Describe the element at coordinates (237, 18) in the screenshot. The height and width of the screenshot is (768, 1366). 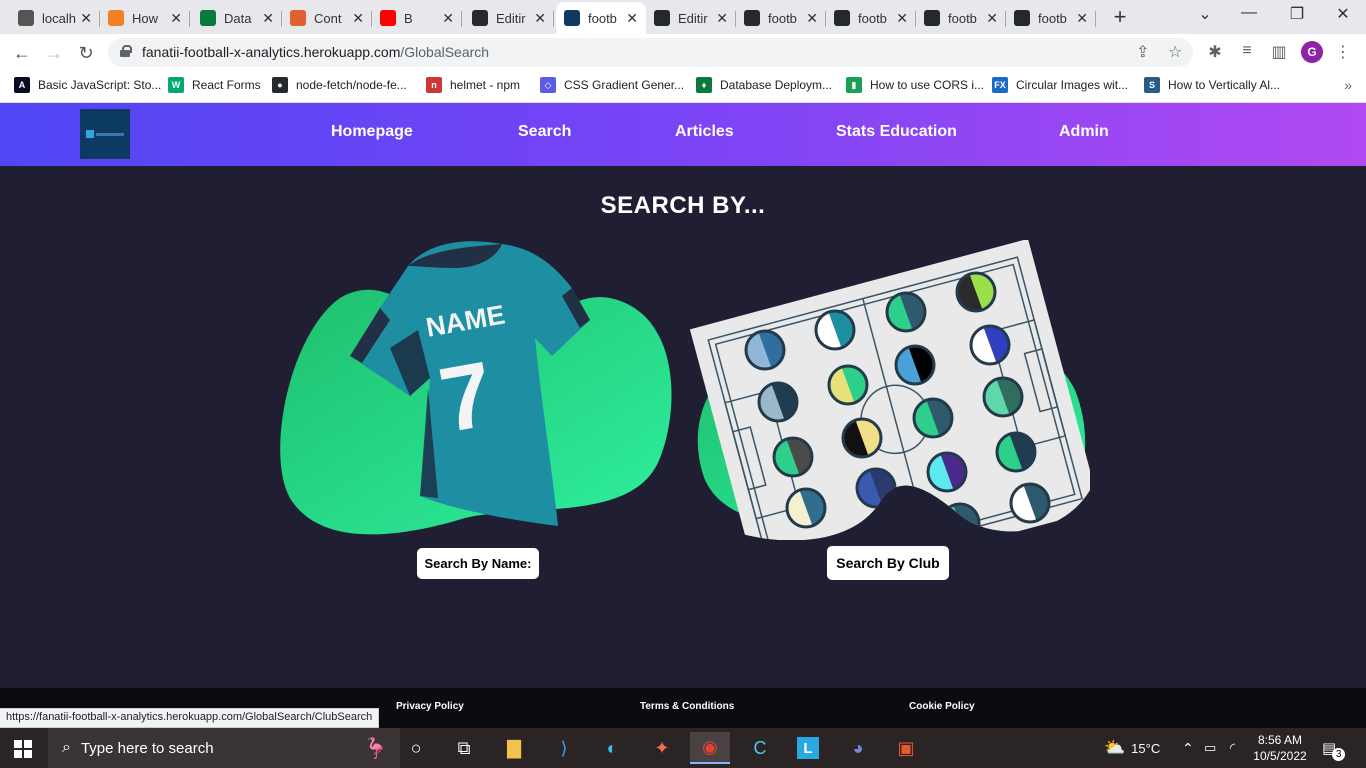
I see `browser-tab: Data ✕` at that location.